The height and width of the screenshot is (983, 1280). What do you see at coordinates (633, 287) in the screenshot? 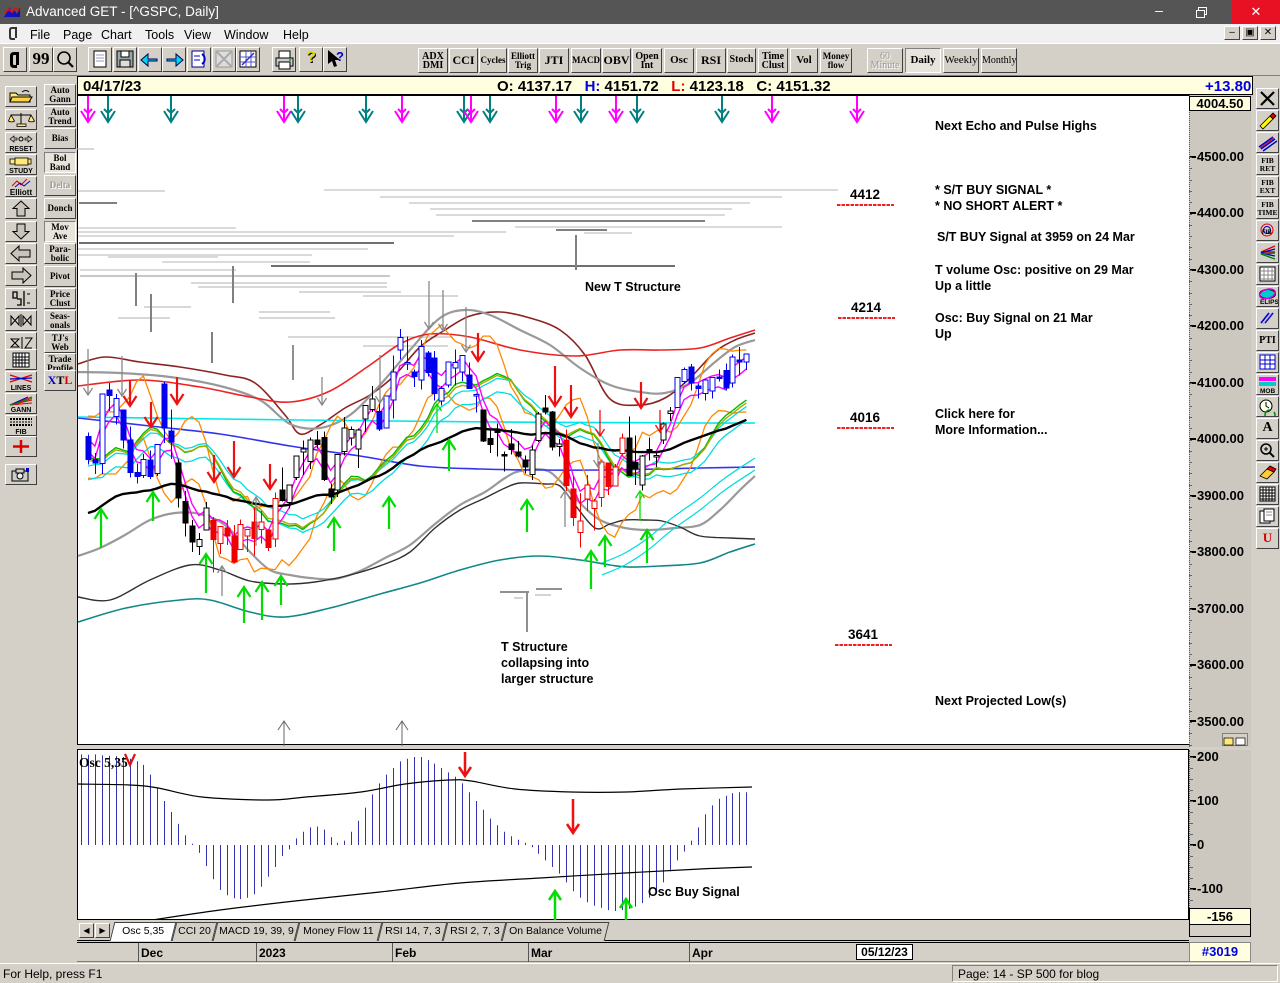
I see `svg-text: New T Structure` at bounding box center [633, 287].